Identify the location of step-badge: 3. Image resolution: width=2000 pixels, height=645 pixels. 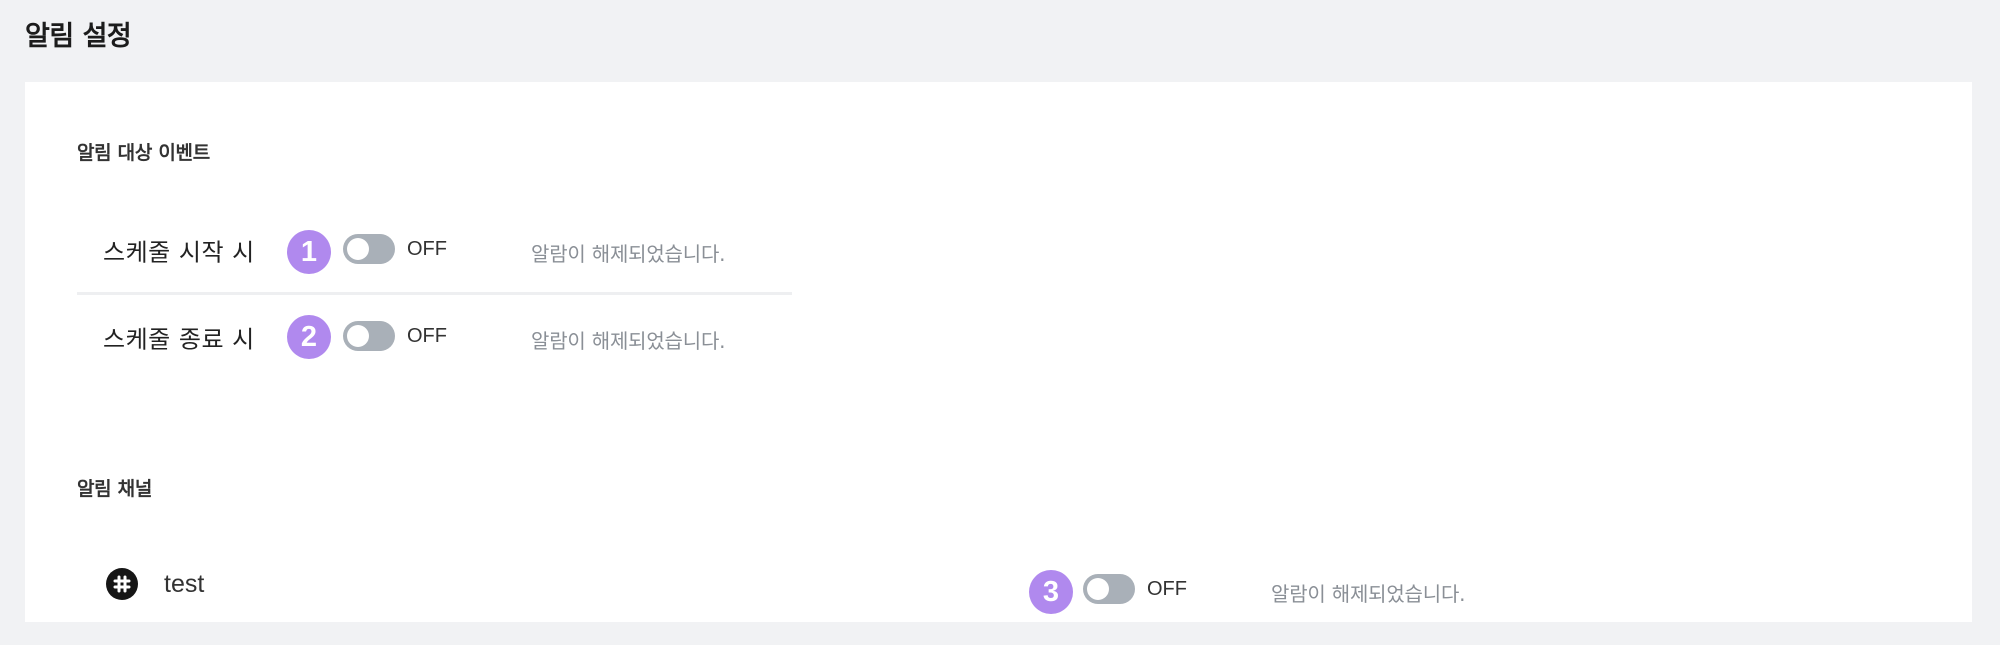
(1051, 592).